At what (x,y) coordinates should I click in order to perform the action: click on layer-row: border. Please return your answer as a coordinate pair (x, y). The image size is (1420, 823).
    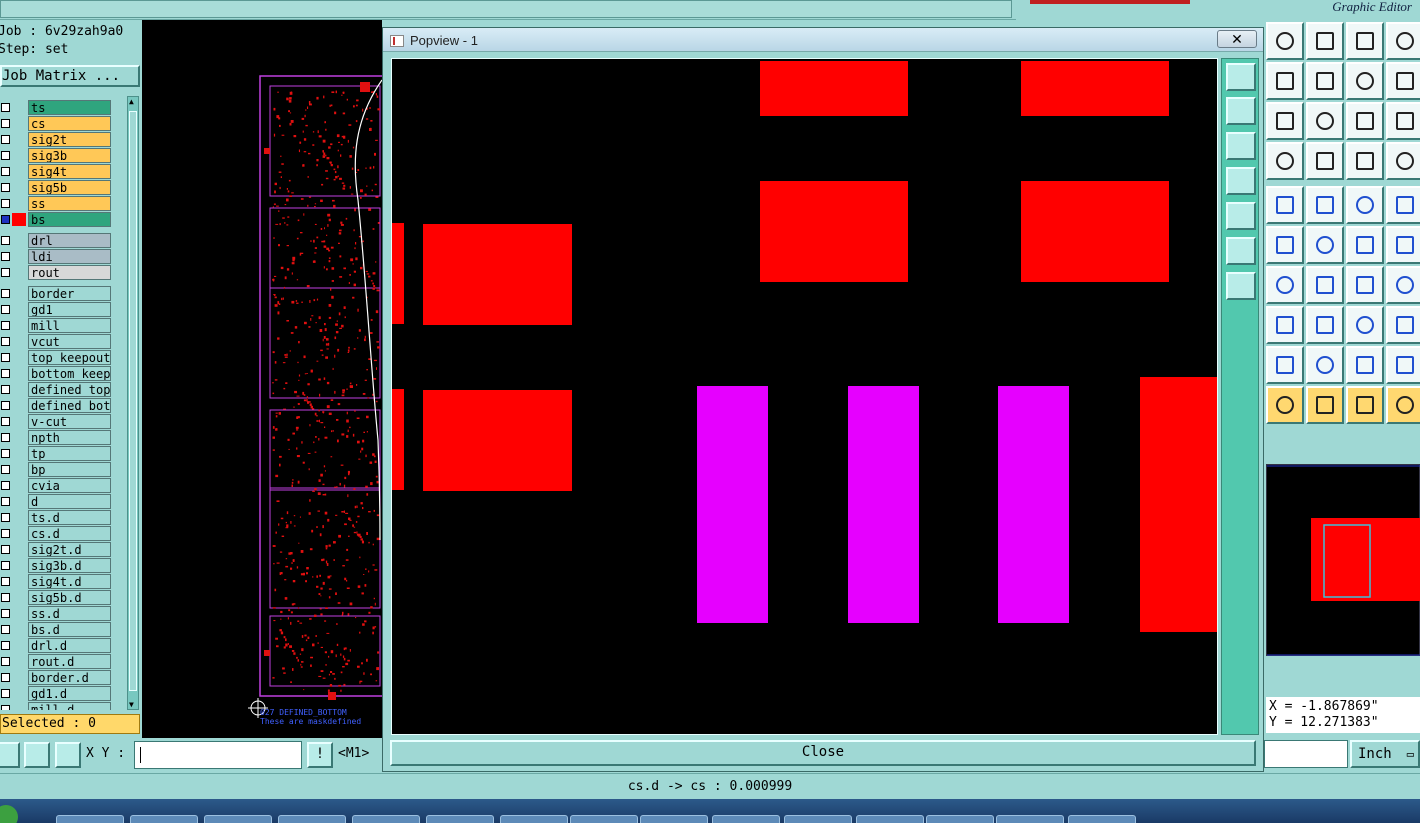
    Looking at the image, I should click on (56, 293).